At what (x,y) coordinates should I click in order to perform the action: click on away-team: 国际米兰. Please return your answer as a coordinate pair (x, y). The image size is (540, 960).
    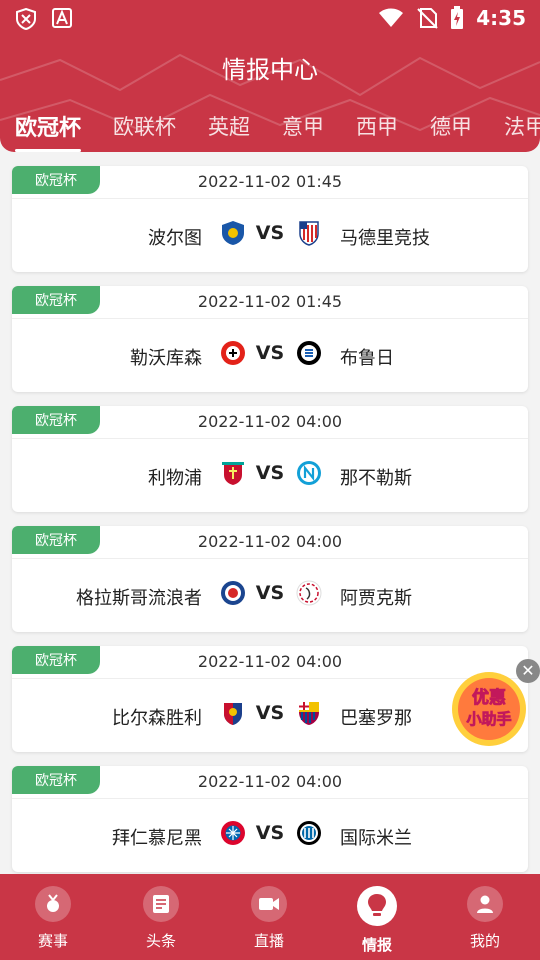
    Looking at the image, I should click on (376, 838).